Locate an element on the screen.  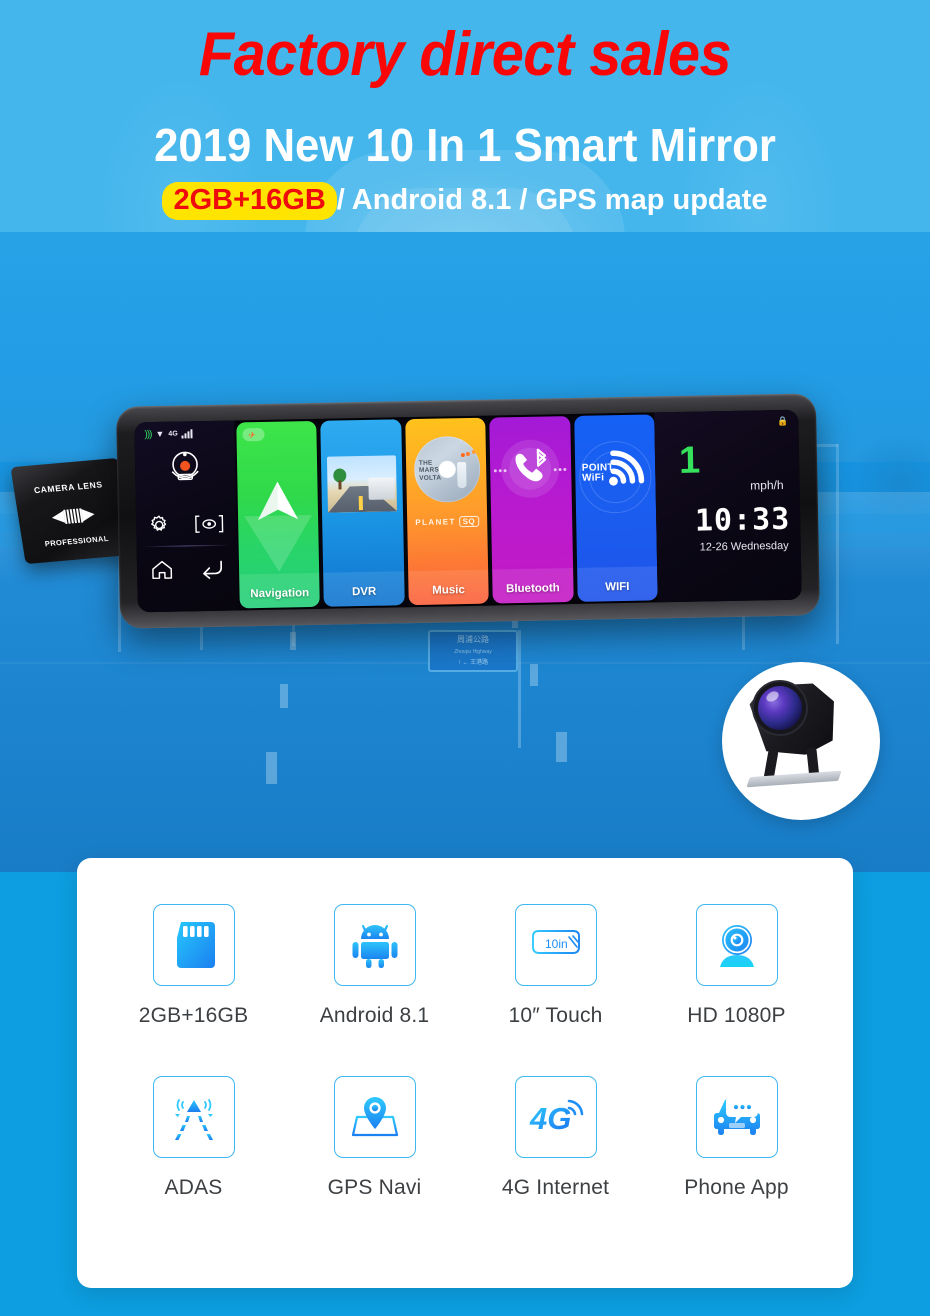
camera-lens-icon is located at coordinates (736, 946).